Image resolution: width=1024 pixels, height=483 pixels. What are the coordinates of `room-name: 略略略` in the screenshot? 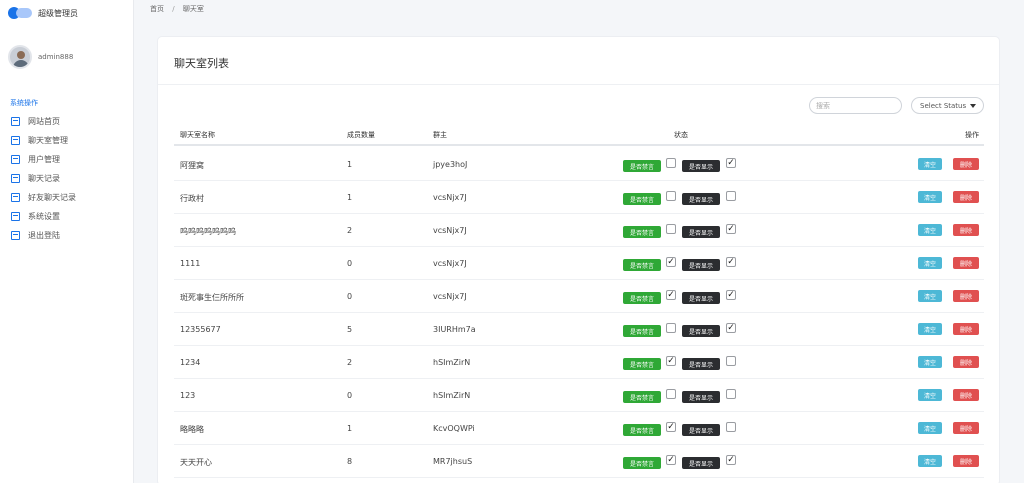 It's located at (192, 429).